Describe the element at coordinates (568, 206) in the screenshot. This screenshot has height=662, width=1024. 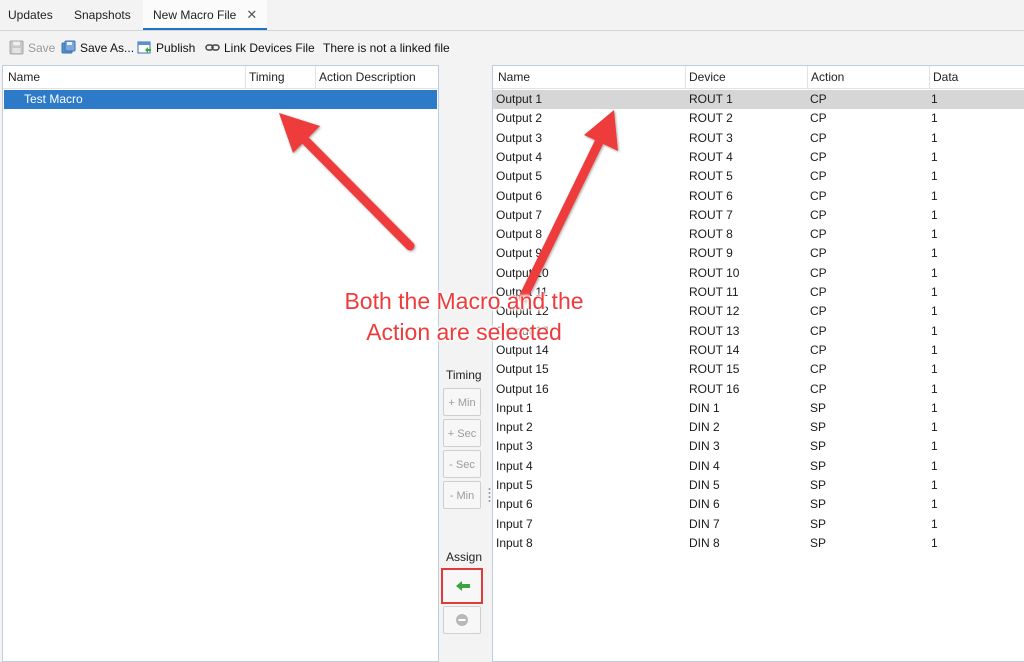
I see `arrow-to-action-icon` at that location.